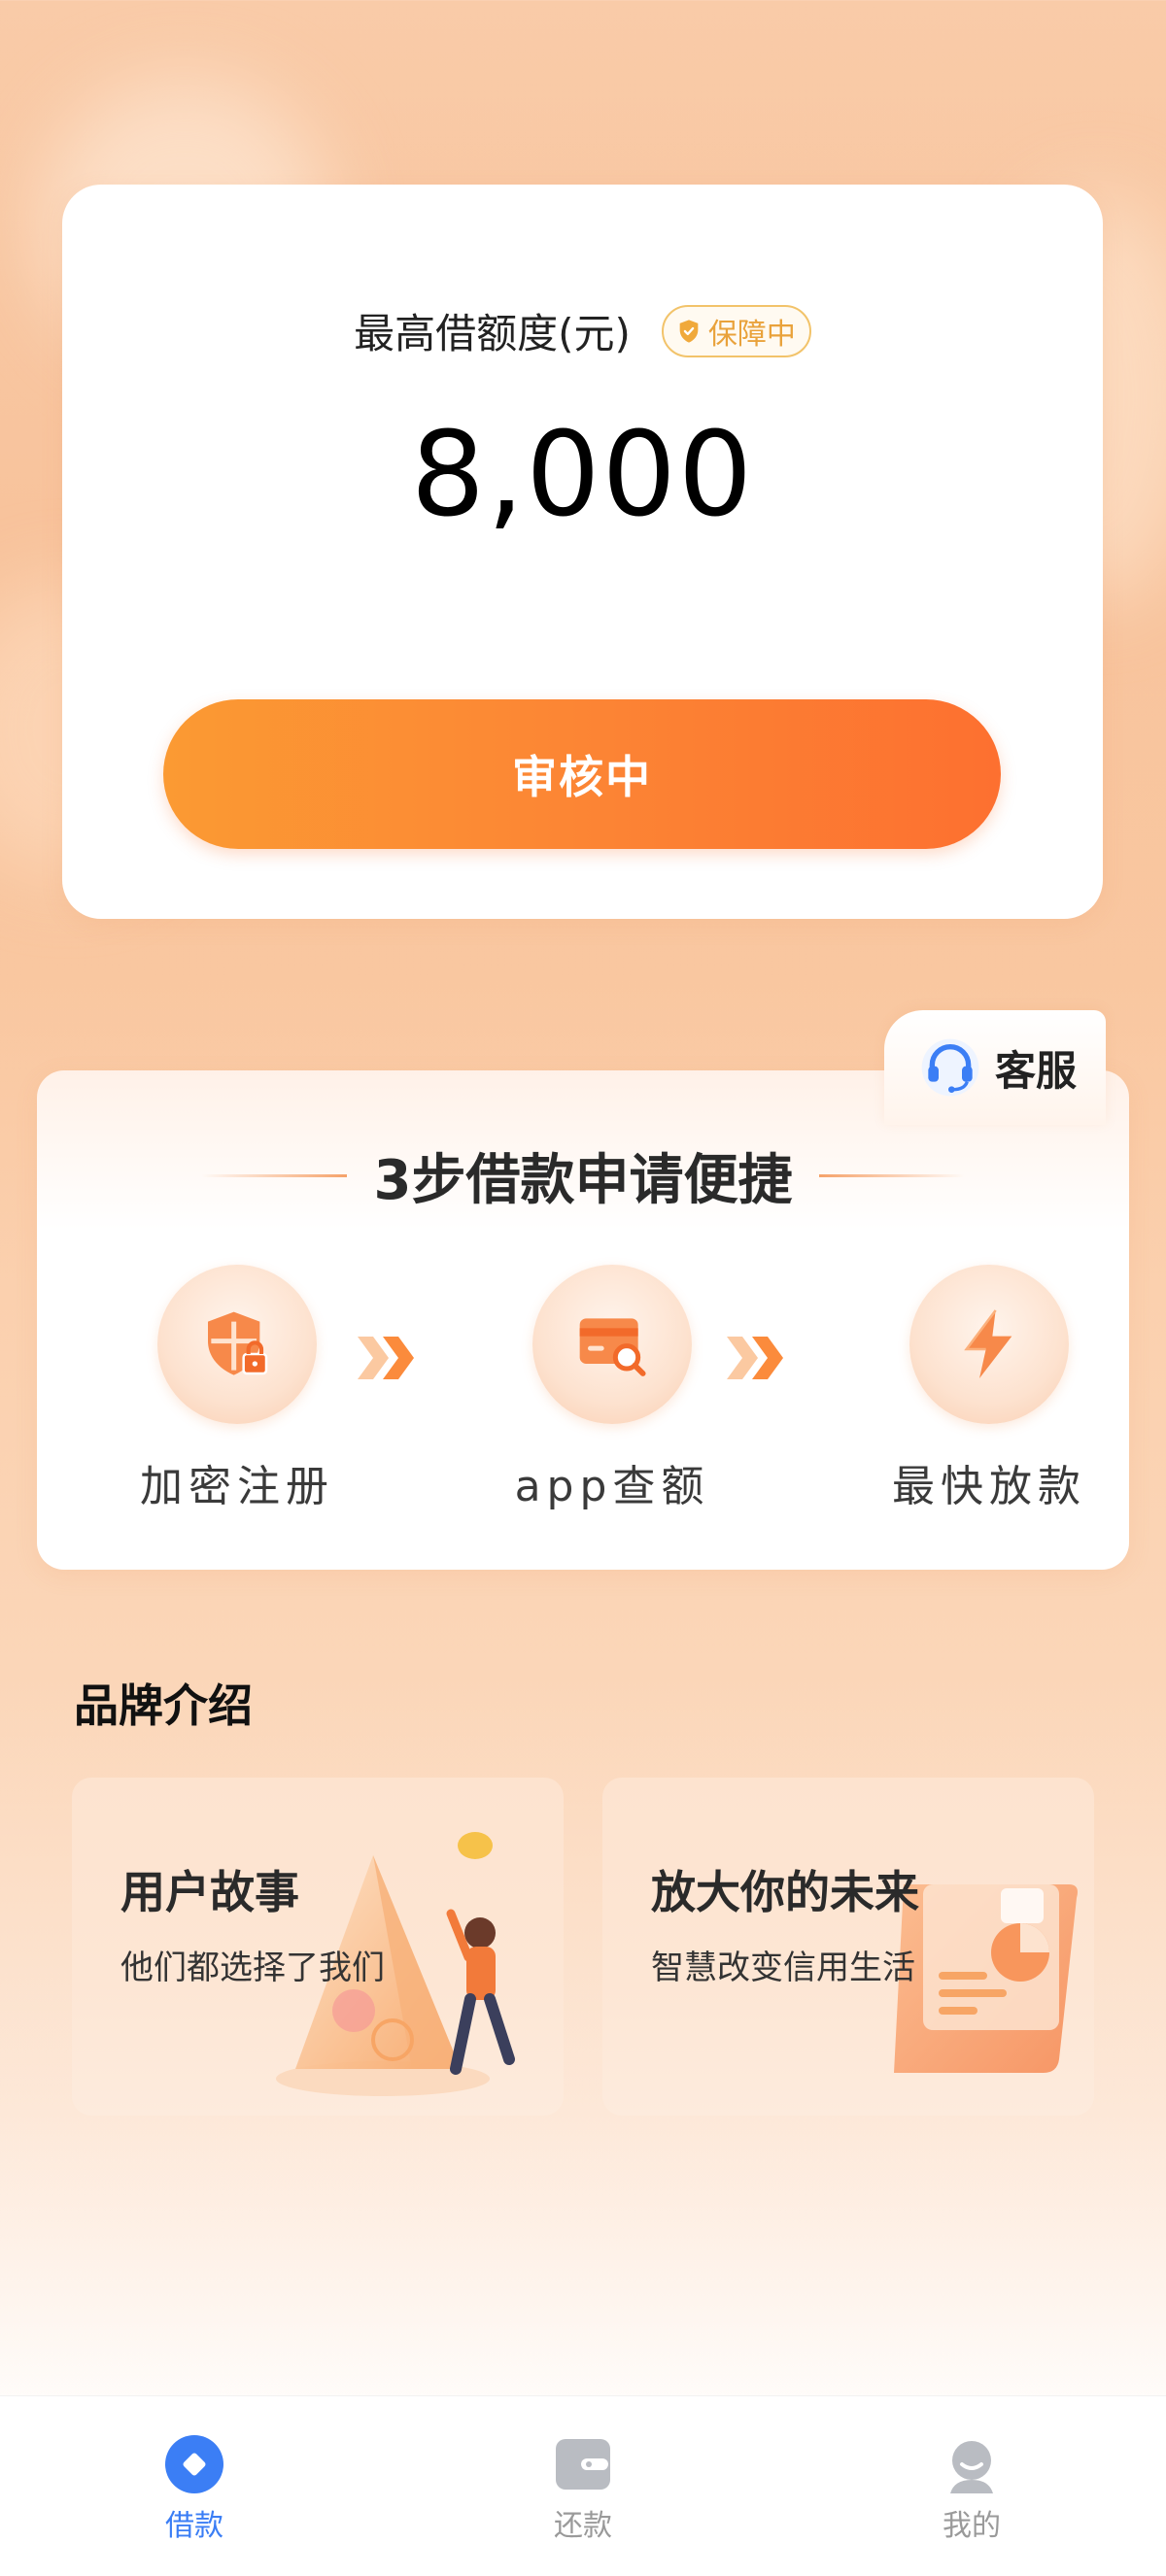 The image size is (1166, 2576). What do you see at coordinates (237, 1486) in the screenshot?
I see `step-label: 加密注册` at bounding box center [237, 1486].